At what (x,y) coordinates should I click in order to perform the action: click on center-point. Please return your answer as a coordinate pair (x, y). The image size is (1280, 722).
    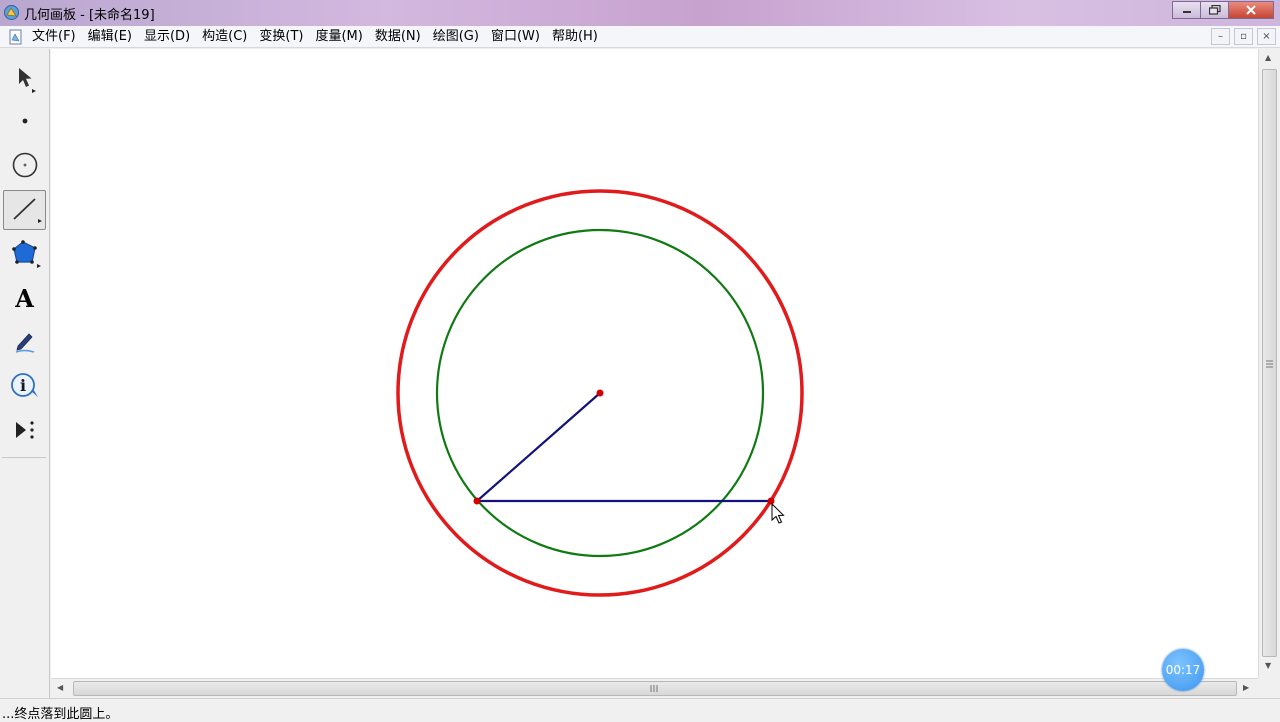
    Looking at the image, I should click on (600, 393).